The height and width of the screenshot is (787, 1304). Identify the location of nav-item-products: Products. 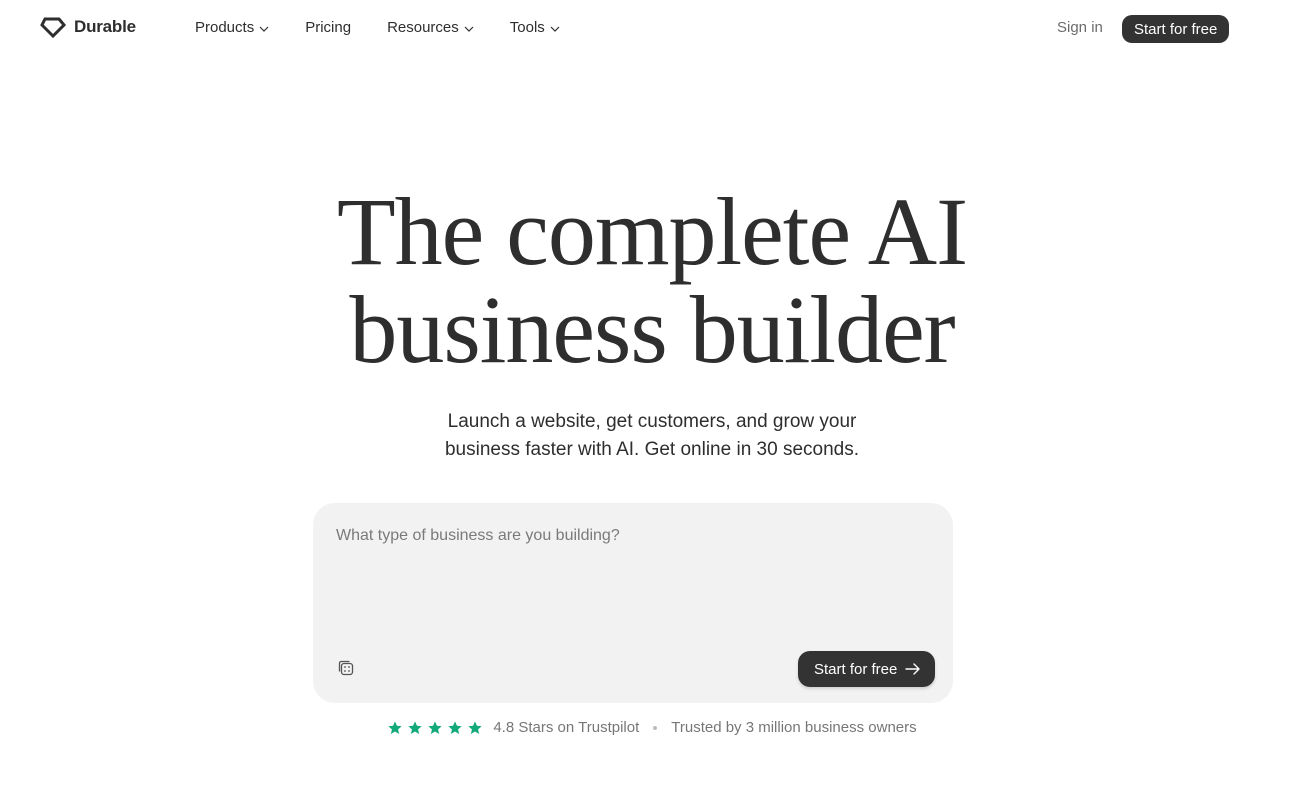
(232, 27).